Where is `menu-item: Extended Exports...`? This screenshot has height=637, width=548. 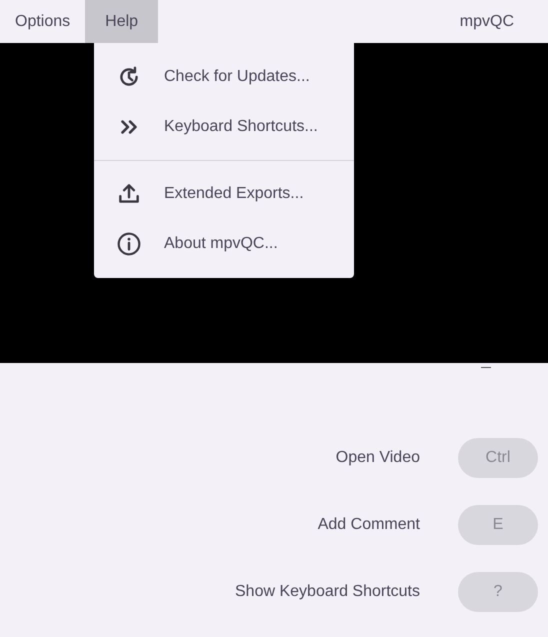 menu-item: Extended Exports... is located at coordinates (224, 194).